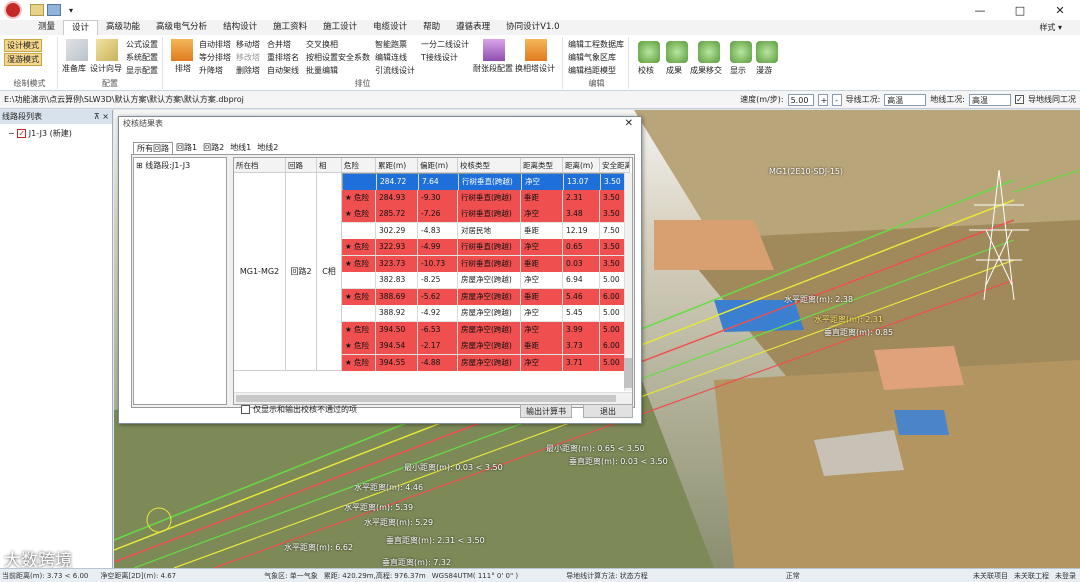 This screenshot has height=582, width=1080. I want to click on delete-tower-button: 删除塔, so click(248, 70).